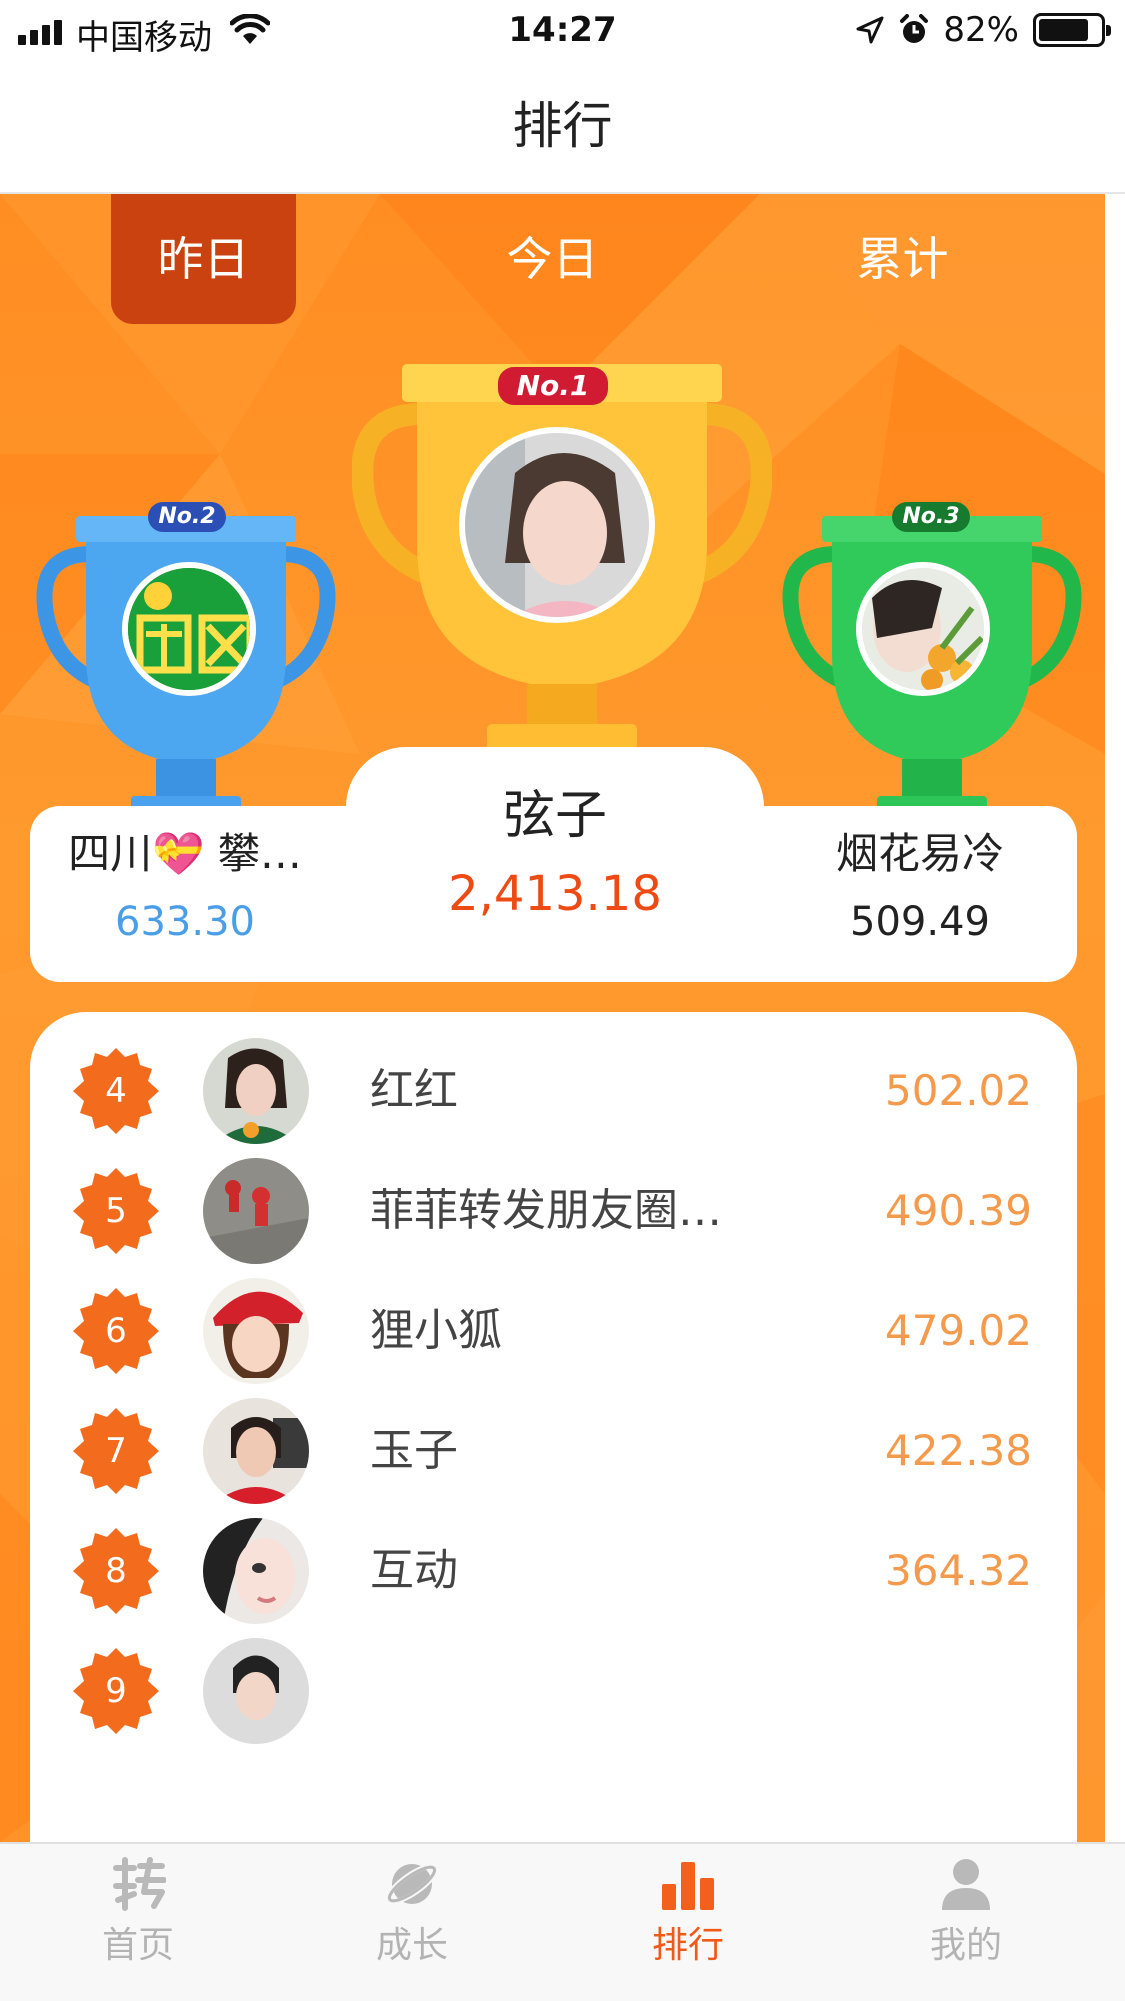 This screenshot has width=1125, height=2001. What do you see at coordinates (965, 1945) in the screenshot?
I see `tab-label: 我的` at bounding box center [965, 1945].